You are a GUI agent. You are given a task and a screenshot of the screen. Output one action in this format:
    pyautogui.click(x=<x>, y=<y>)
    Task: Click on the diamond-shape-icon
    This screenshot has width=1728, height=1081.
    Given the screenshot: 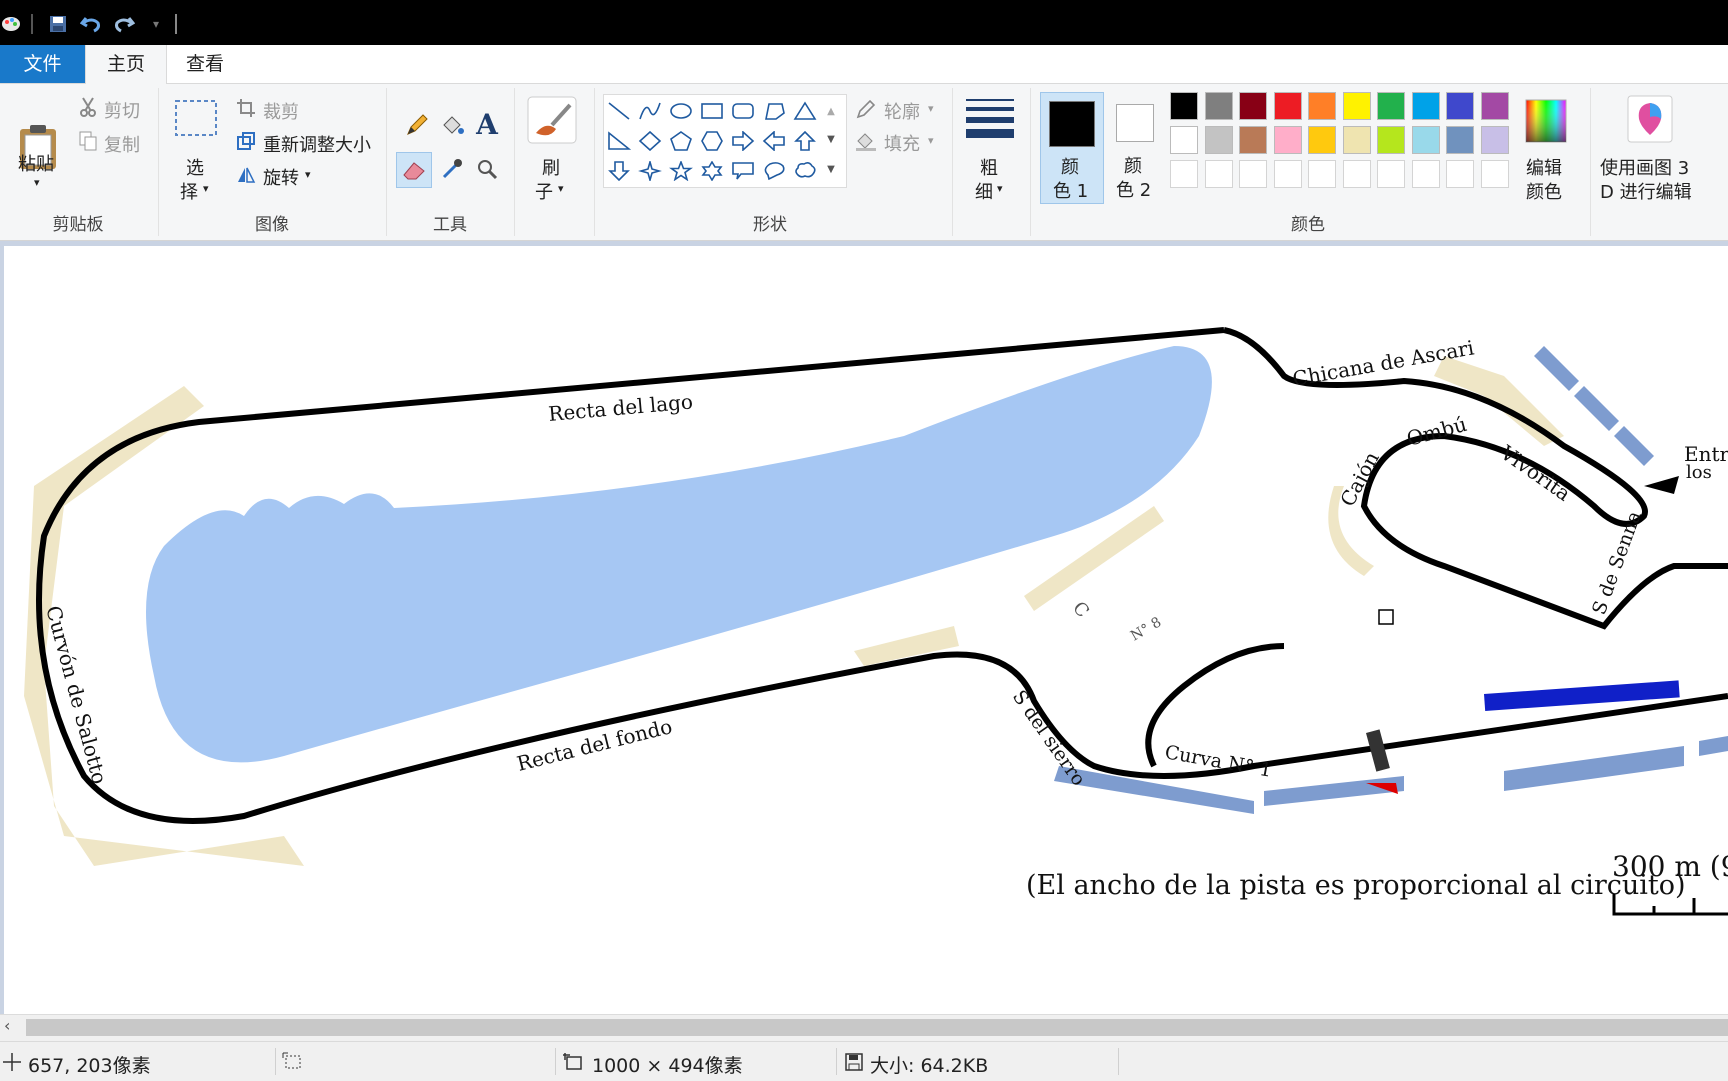 What is the action you would take?
    pyautogui.click(x=650, y=141)
    